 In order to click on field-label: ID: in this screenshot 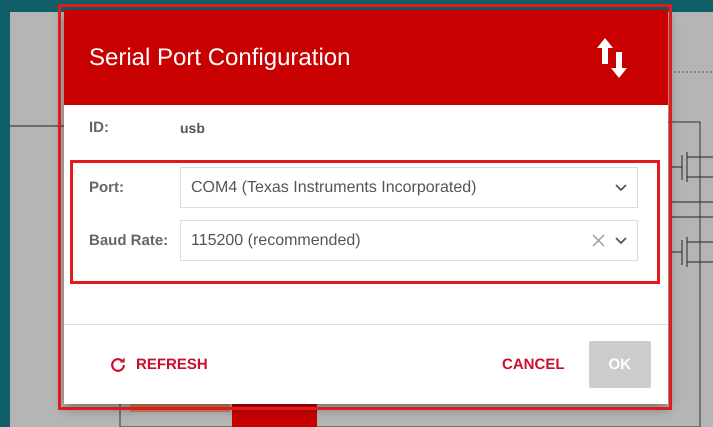, I will do `click(99, 127)`.